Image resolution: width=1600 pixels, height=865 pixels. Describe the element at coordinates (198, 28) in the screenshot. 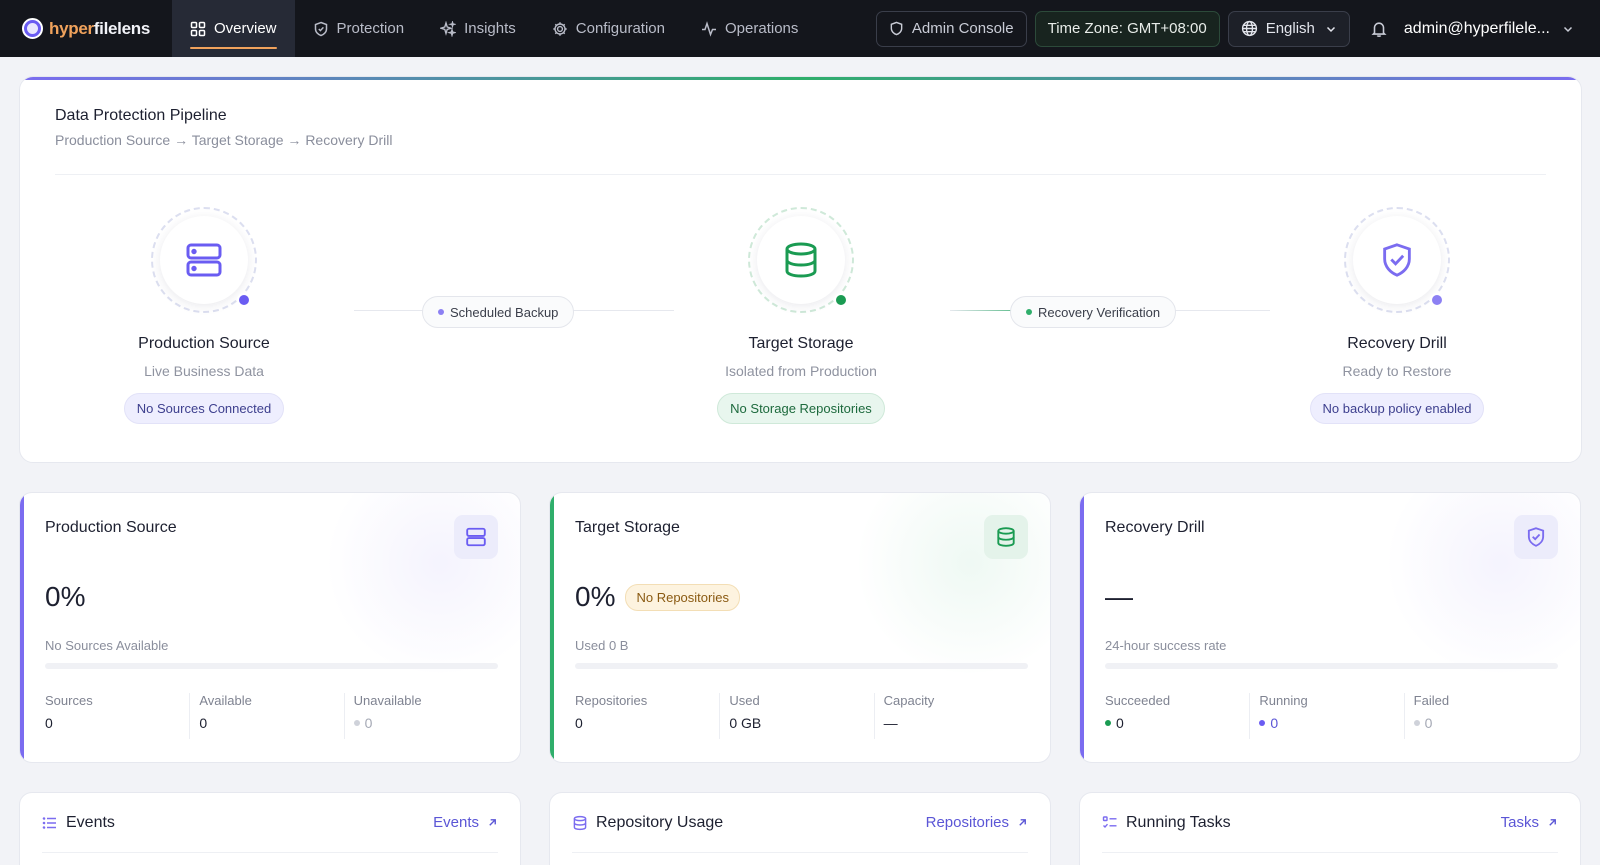

I see `grid-icon` at that location.